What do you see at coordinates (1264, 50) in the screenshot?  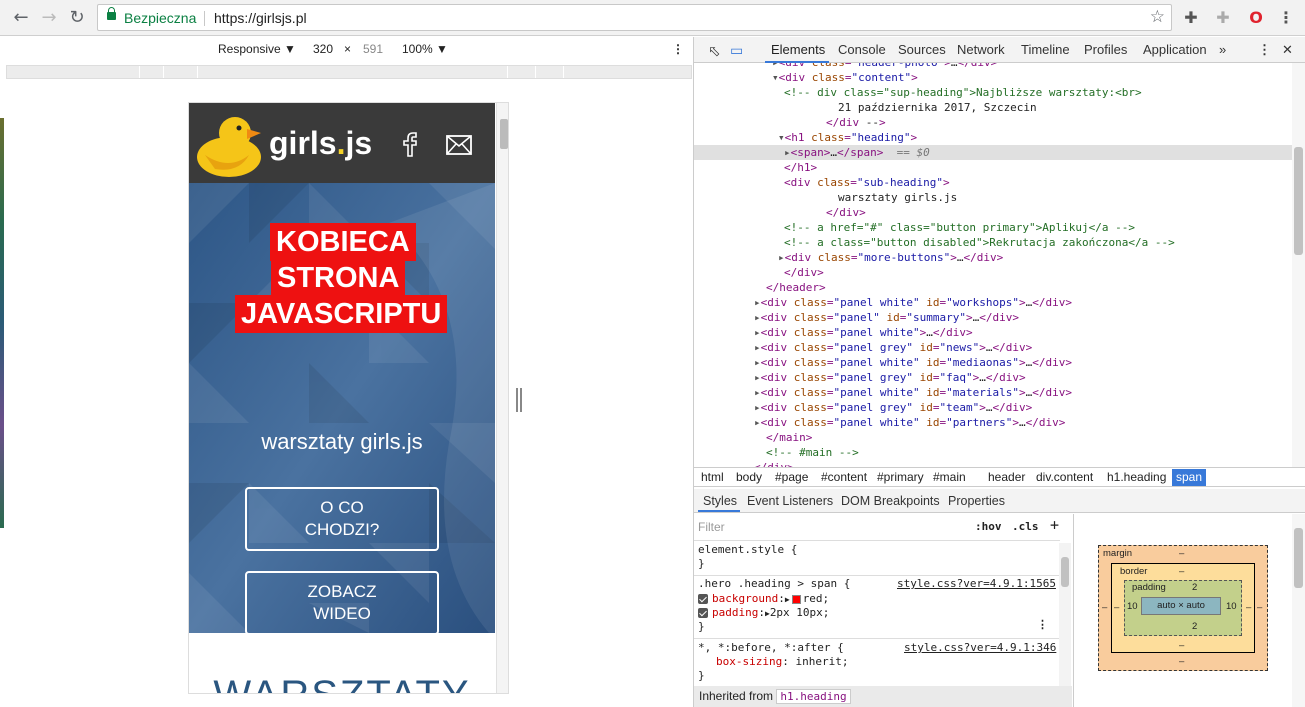 I see `devtools-menu-icon: ⋮` at bounding box center [1264, 50].